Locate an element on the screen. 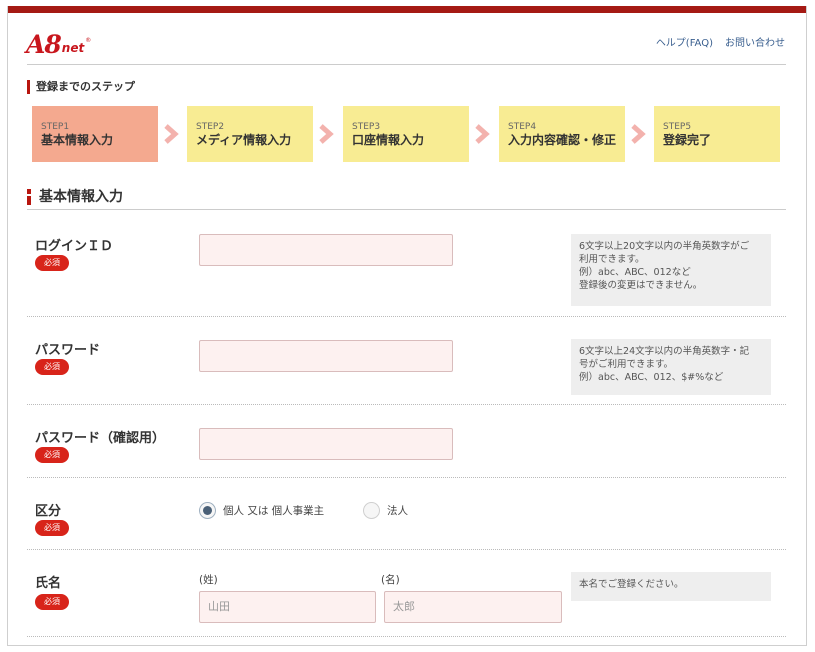  password-input is located at coordinates (326, 356).